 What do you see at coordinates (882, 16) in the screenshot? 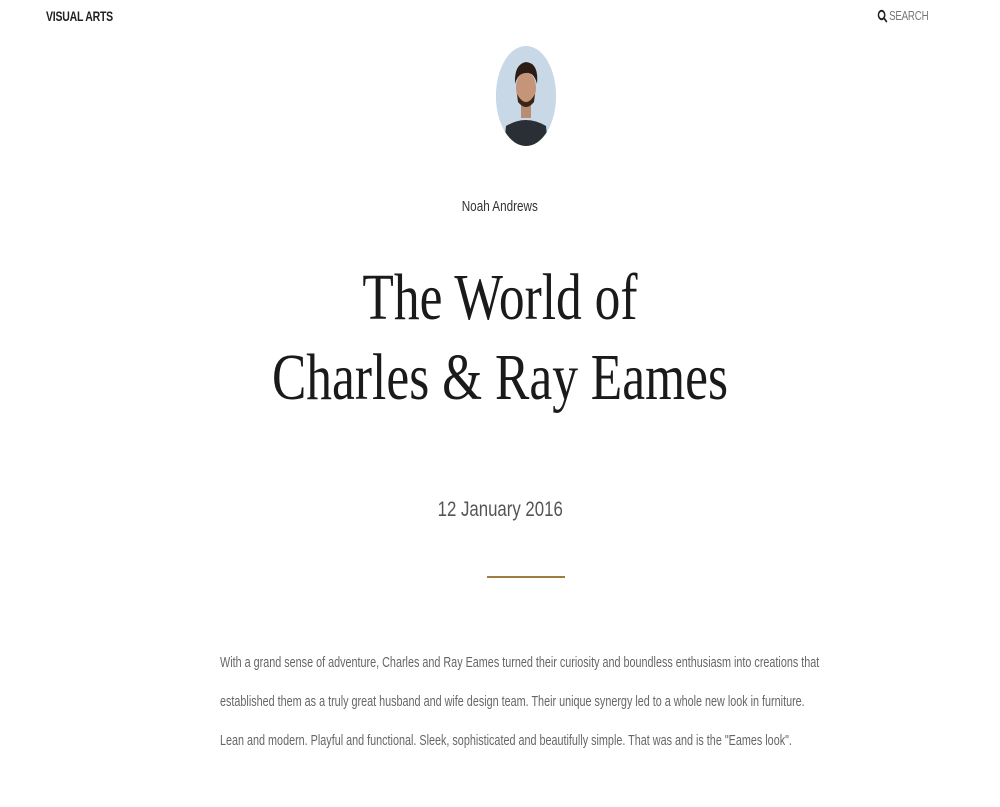
I see `search-icon` at bounding box center [882, 16].